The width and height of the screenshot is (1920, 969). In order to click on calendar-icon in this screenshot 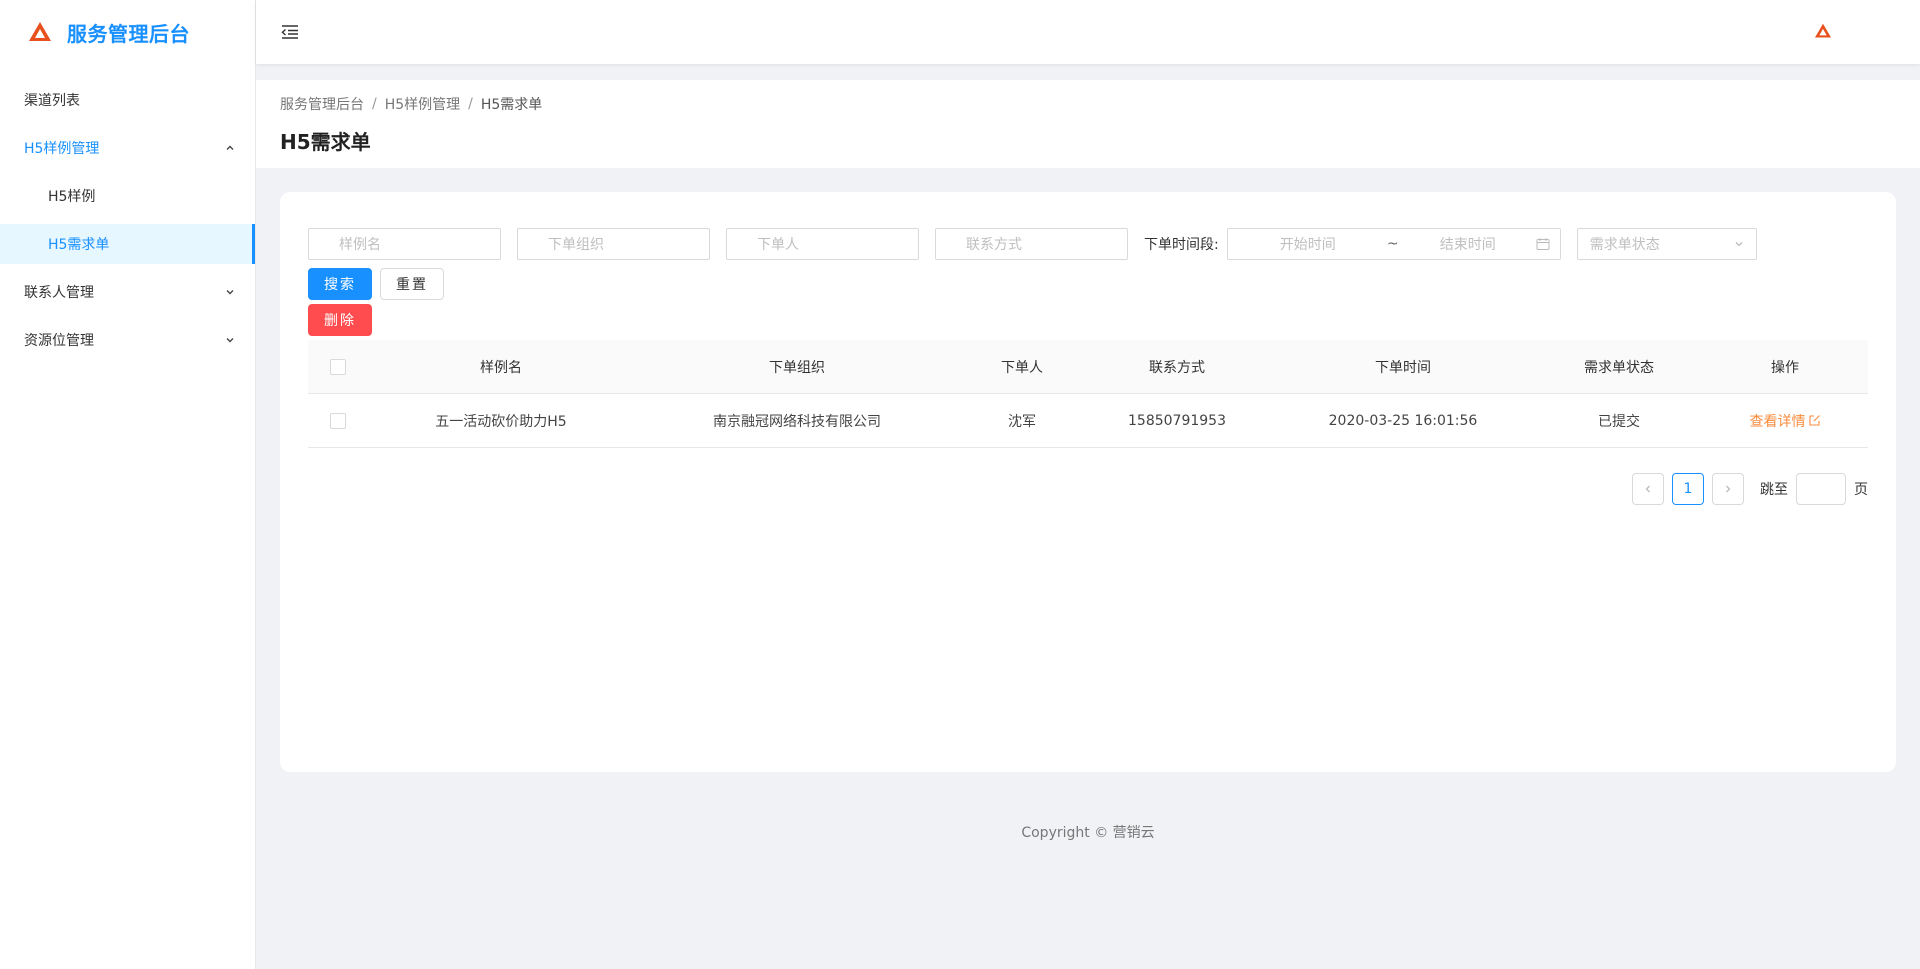, I will do `click(1543, 244)`.